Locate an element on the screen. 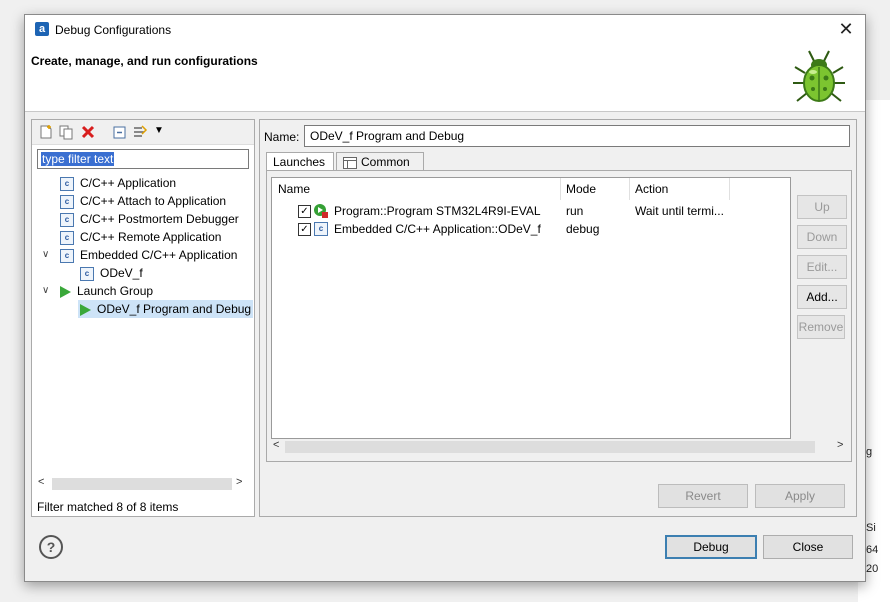  tree-item-attach: c C/C++ Attach to Application is located at coordinates (143, 201).